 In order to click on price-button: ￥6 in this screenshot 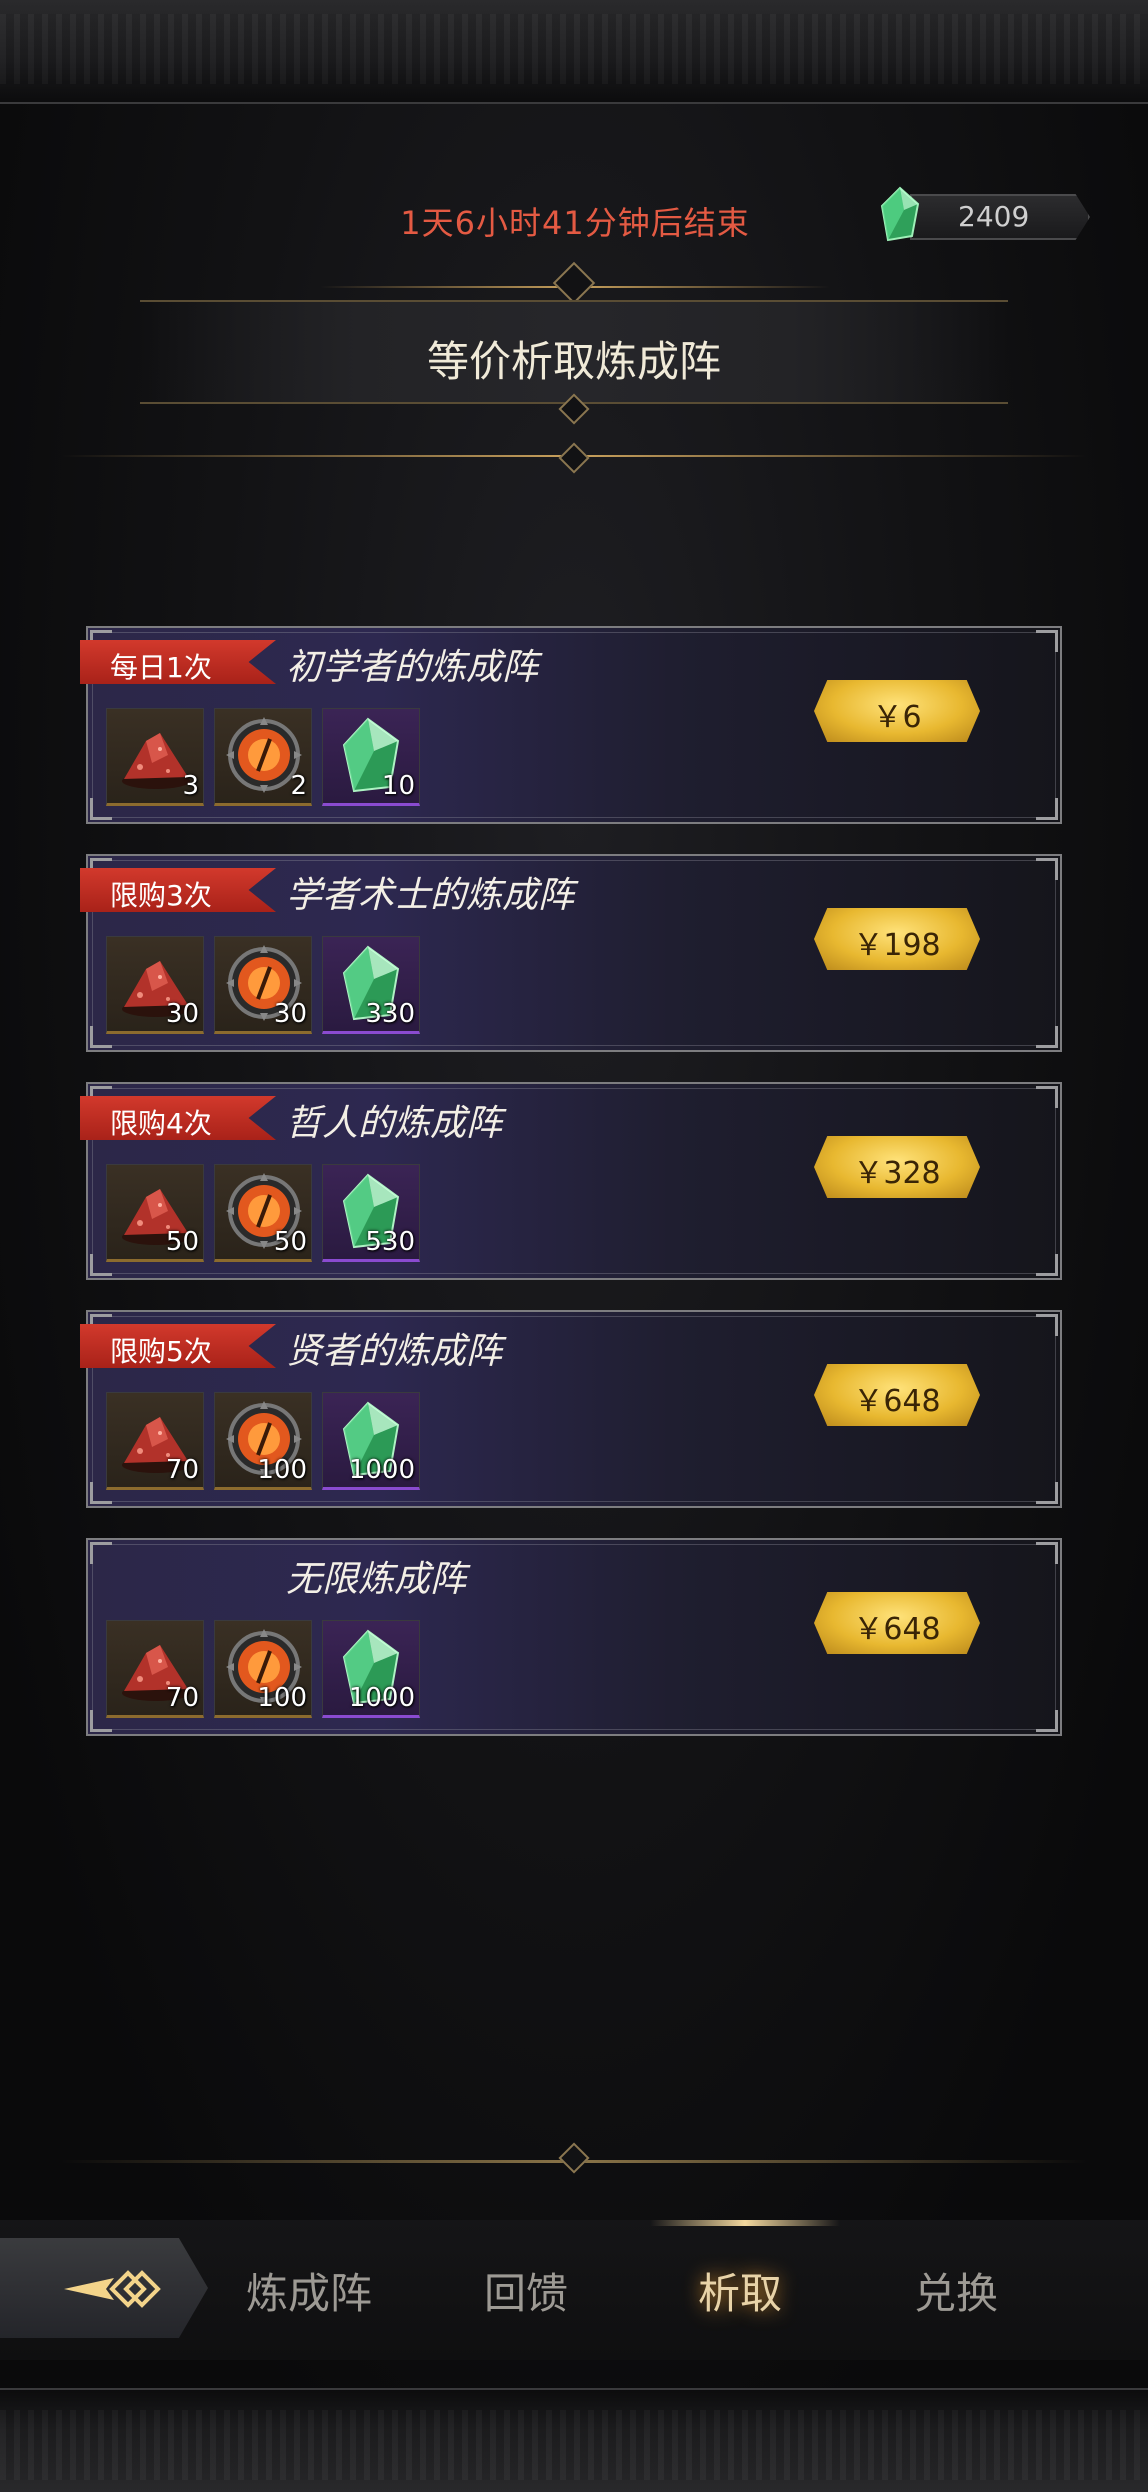, I will do `click(897, 711)`.